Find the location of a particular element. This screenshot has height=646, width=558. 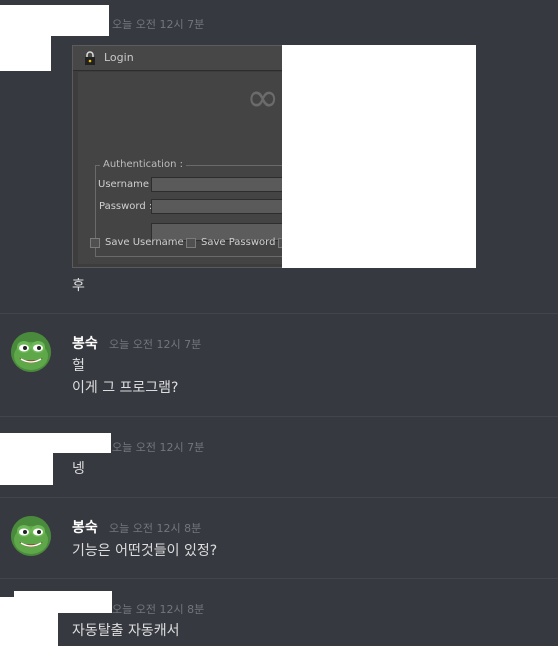

message-text: 후 is located at coordinates (78, 286).